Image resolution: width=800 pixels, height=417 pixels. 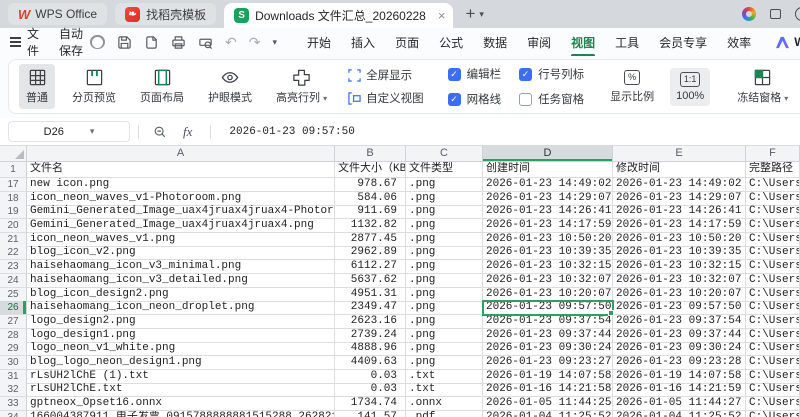 What do you see at coordinates (13, 226) in the screenshot?
I see `row-number: 20` at bounding box center [13, 226].